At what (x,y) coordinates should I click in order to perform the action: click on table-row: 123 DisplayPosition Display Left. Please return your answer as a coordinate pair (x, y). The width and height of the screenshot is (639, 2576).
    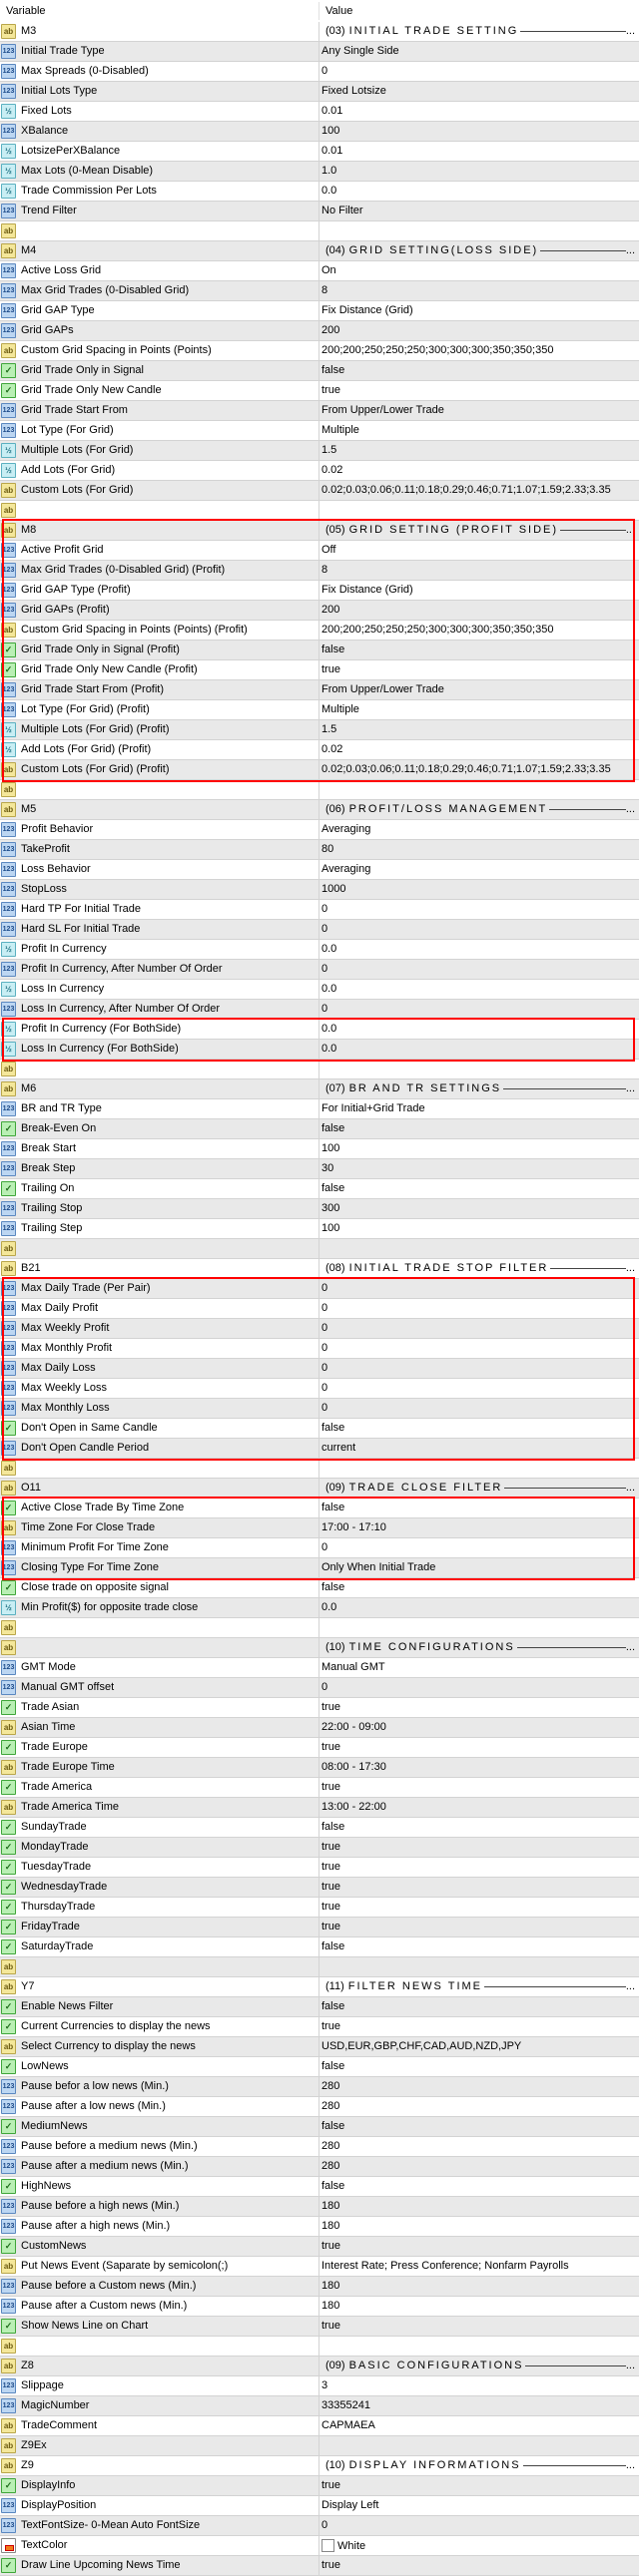
    Looking at the image, I should click on (319, 2506).